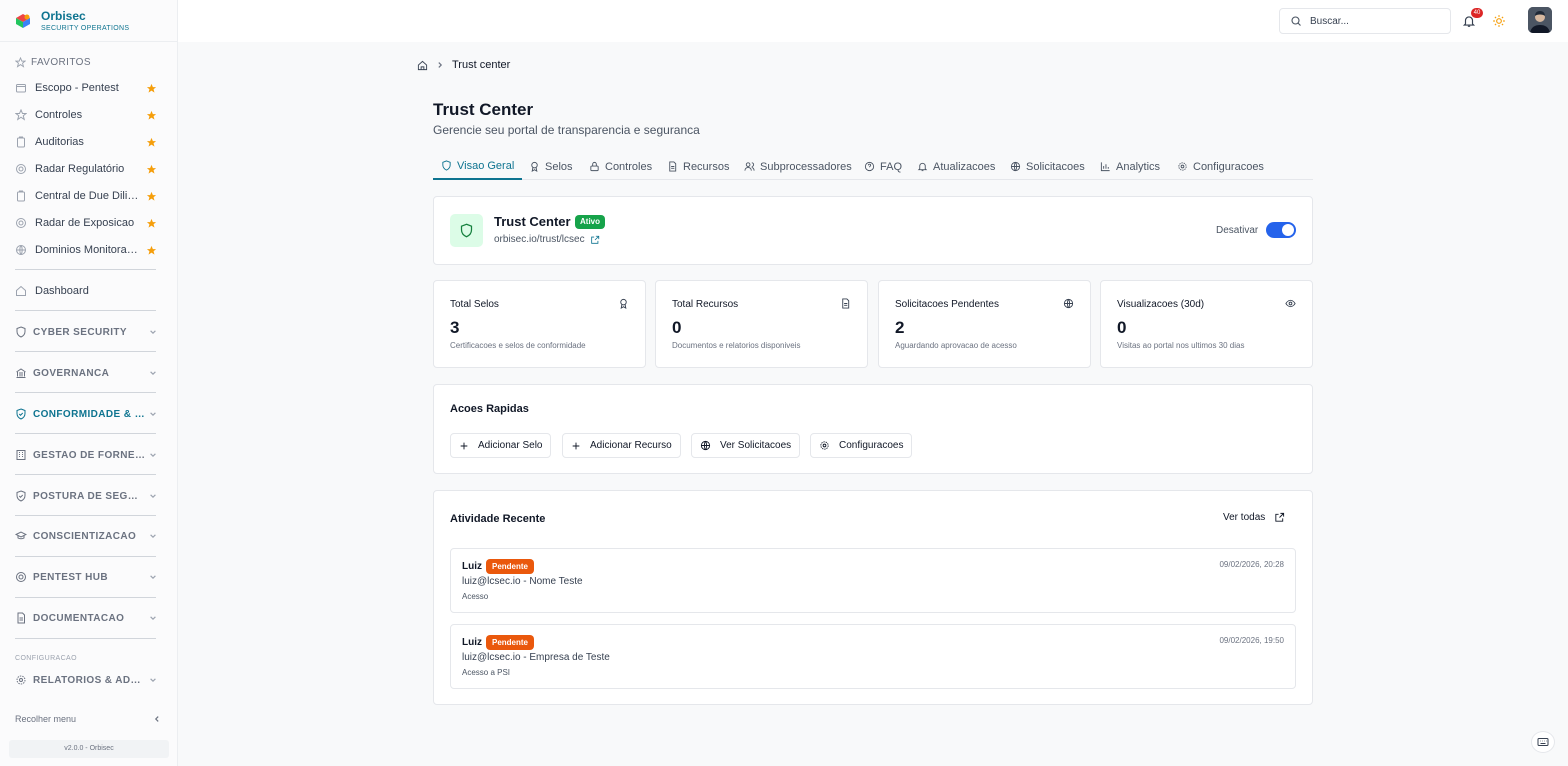  What do you see at coordinates (21, 332) in the screenshot?
I see `shield-icon` at bounding box center [21, 332].